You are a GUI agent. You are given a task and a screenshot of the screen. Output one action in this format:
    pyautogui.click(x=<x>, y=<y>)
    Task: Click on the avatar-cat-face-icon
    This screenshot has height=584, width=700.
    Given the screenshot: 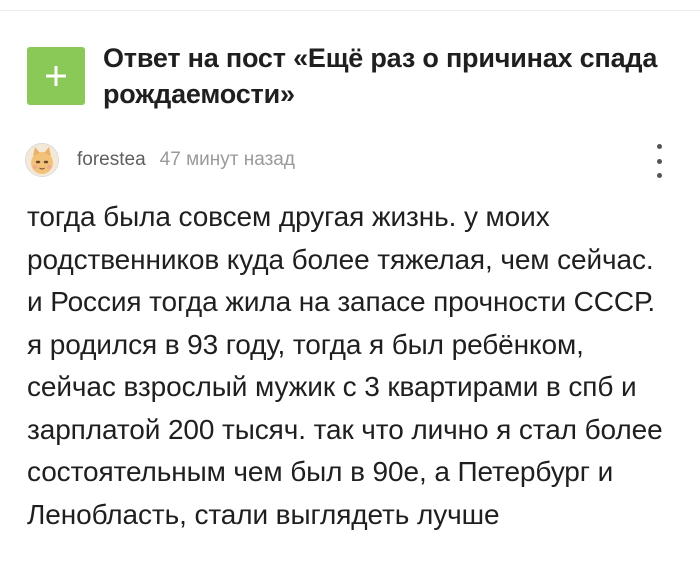 What is the action you would take?
    pyautogui.click(x=42, y=160)
    